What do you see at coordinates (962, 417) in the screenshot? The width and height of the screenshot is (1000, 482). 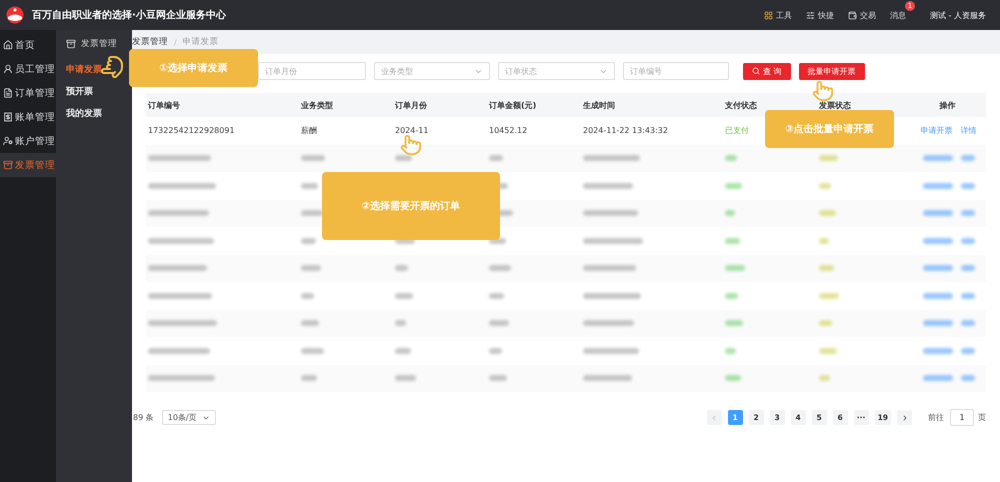 I see `page-input: 1` at bounding box center [962, 417].